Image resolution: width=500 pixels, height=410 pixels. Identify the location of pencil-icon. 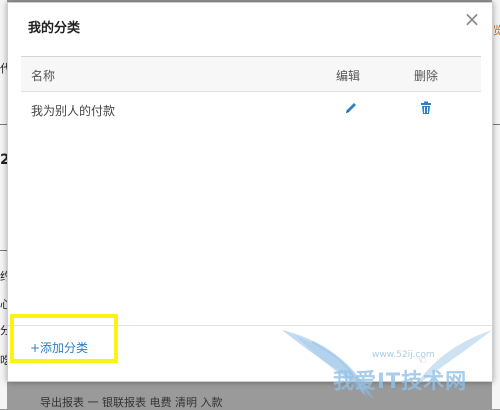
(351, 108).